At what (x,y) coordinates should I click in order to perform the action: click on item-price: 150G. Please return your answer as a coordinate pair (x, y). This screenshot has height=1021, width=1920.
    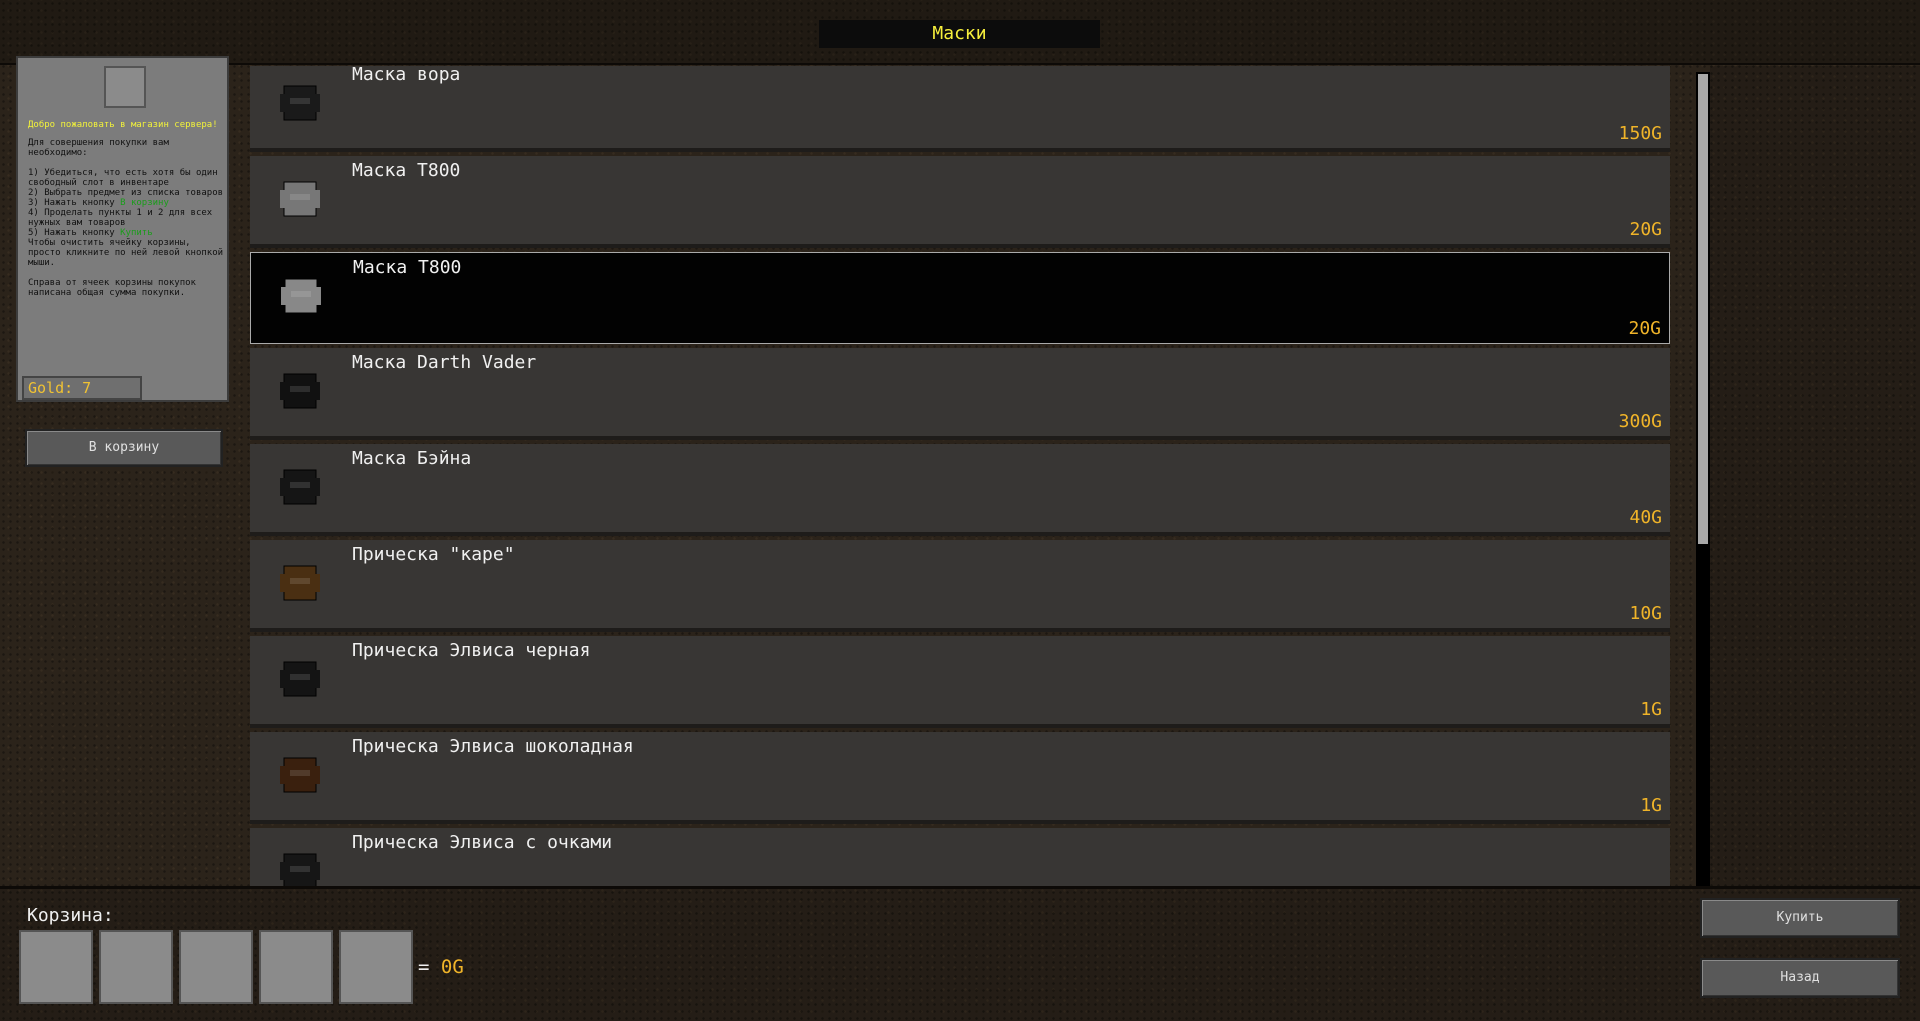
    Looking at the image, I should click on (1640, 133).